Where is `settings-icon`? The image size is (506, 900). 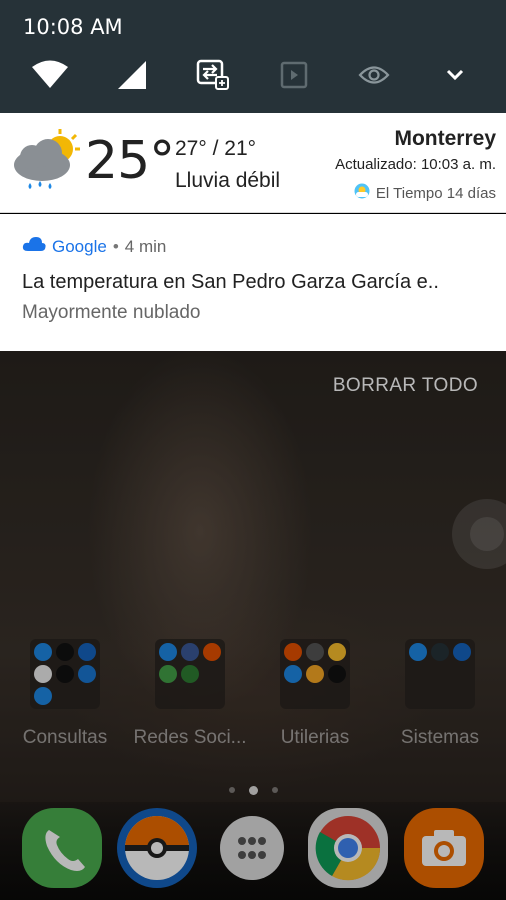
settings-icon is located at coordinates (87, 674).